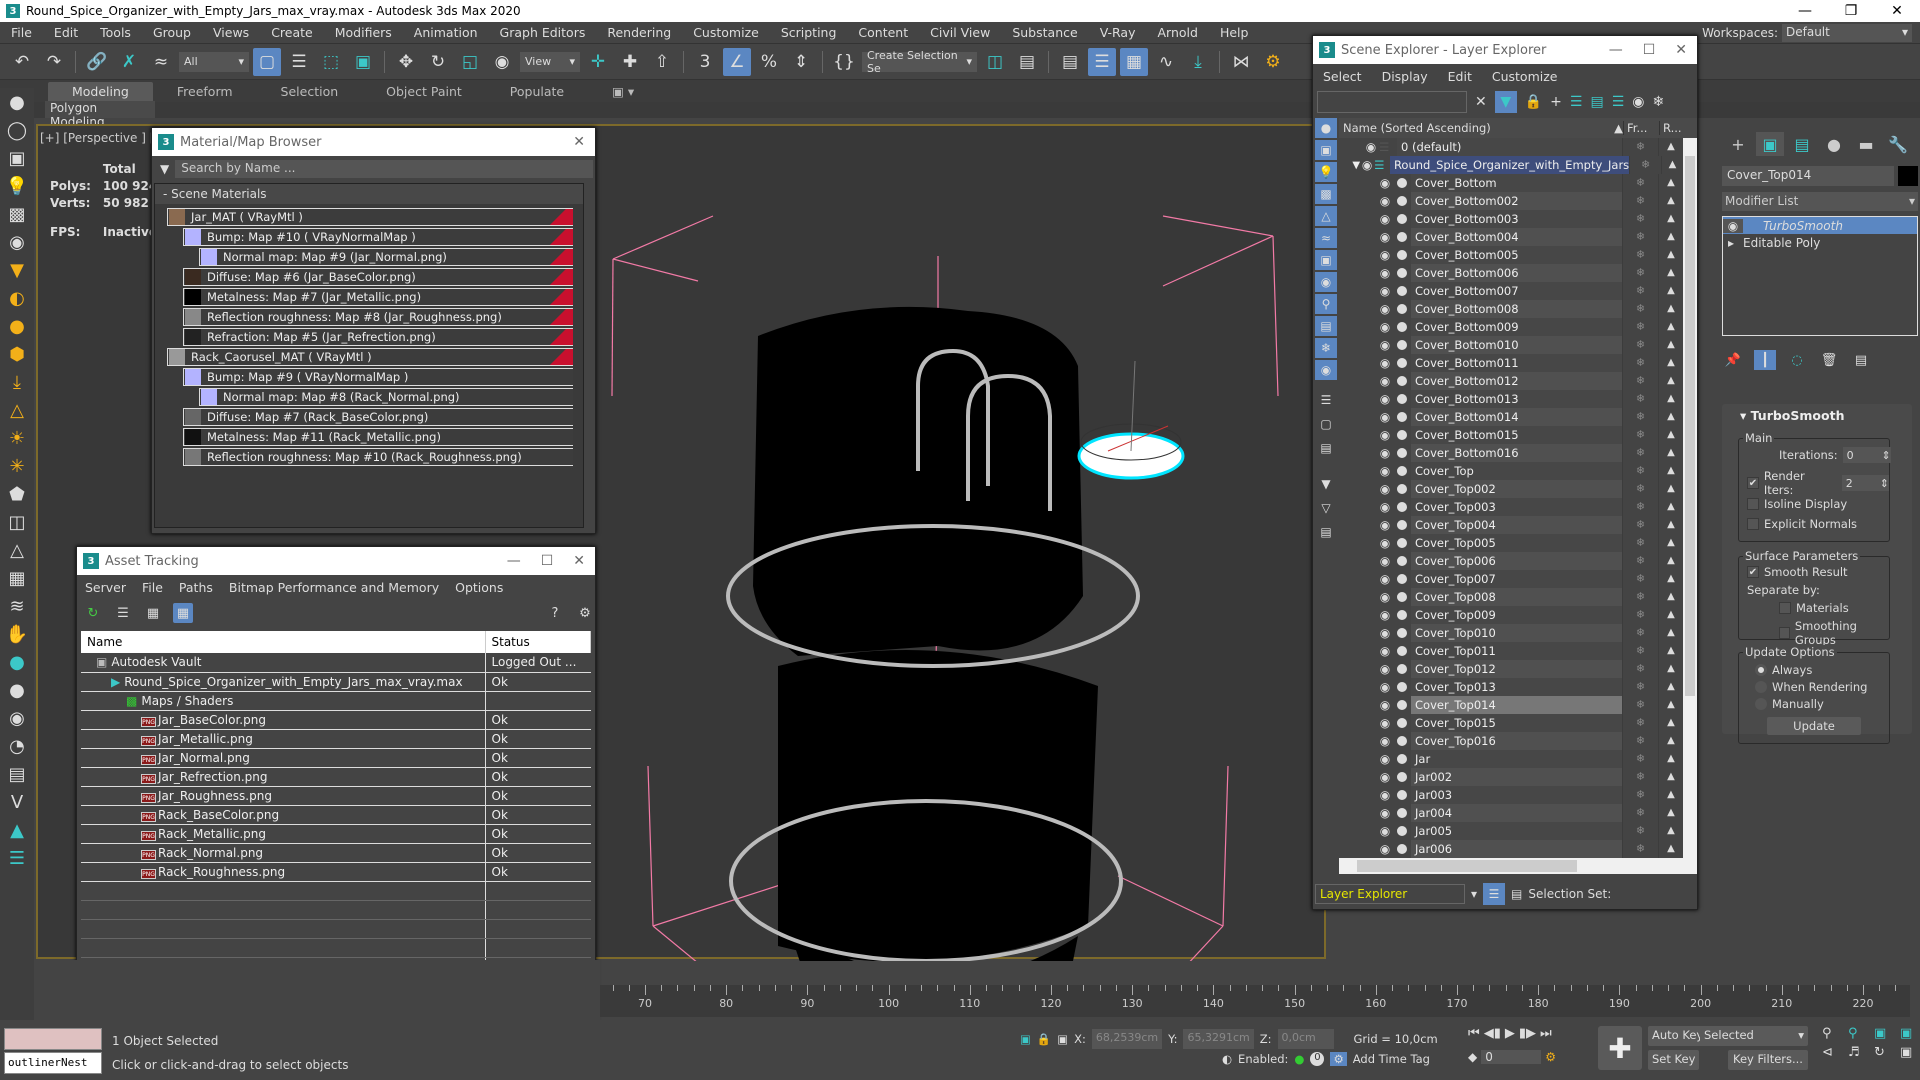 The height and width of the screenshot is (1080, 1920). What do you see at coordinates (363, 62) in the screenshot?
I see `window-crossing-icon: ▣` at bounding box center [363, 62].